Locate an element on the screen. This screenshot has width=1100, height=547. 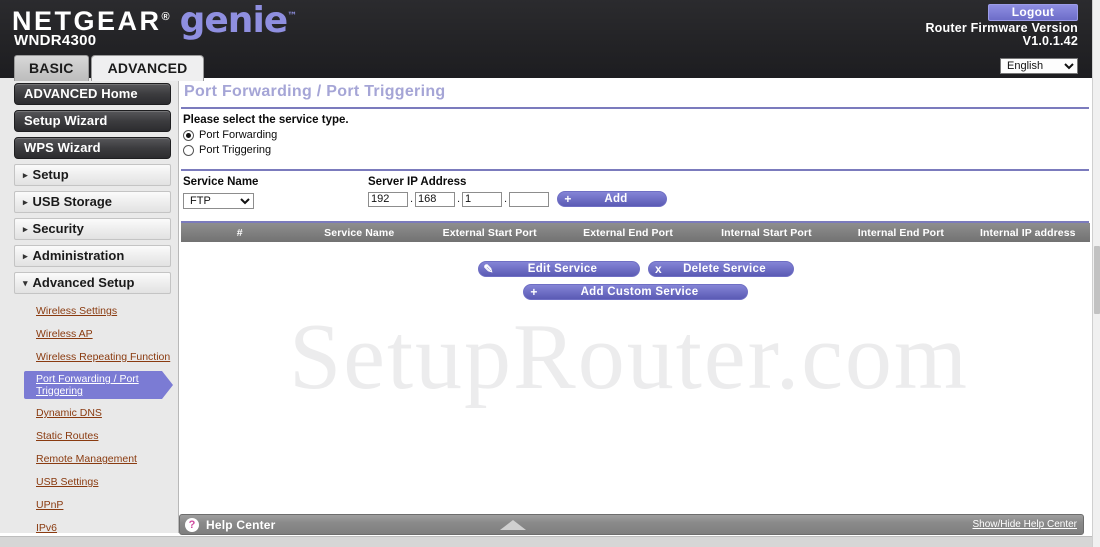
radio-port-forwarding: Port Forwarding is located at coordinates (635, 135).